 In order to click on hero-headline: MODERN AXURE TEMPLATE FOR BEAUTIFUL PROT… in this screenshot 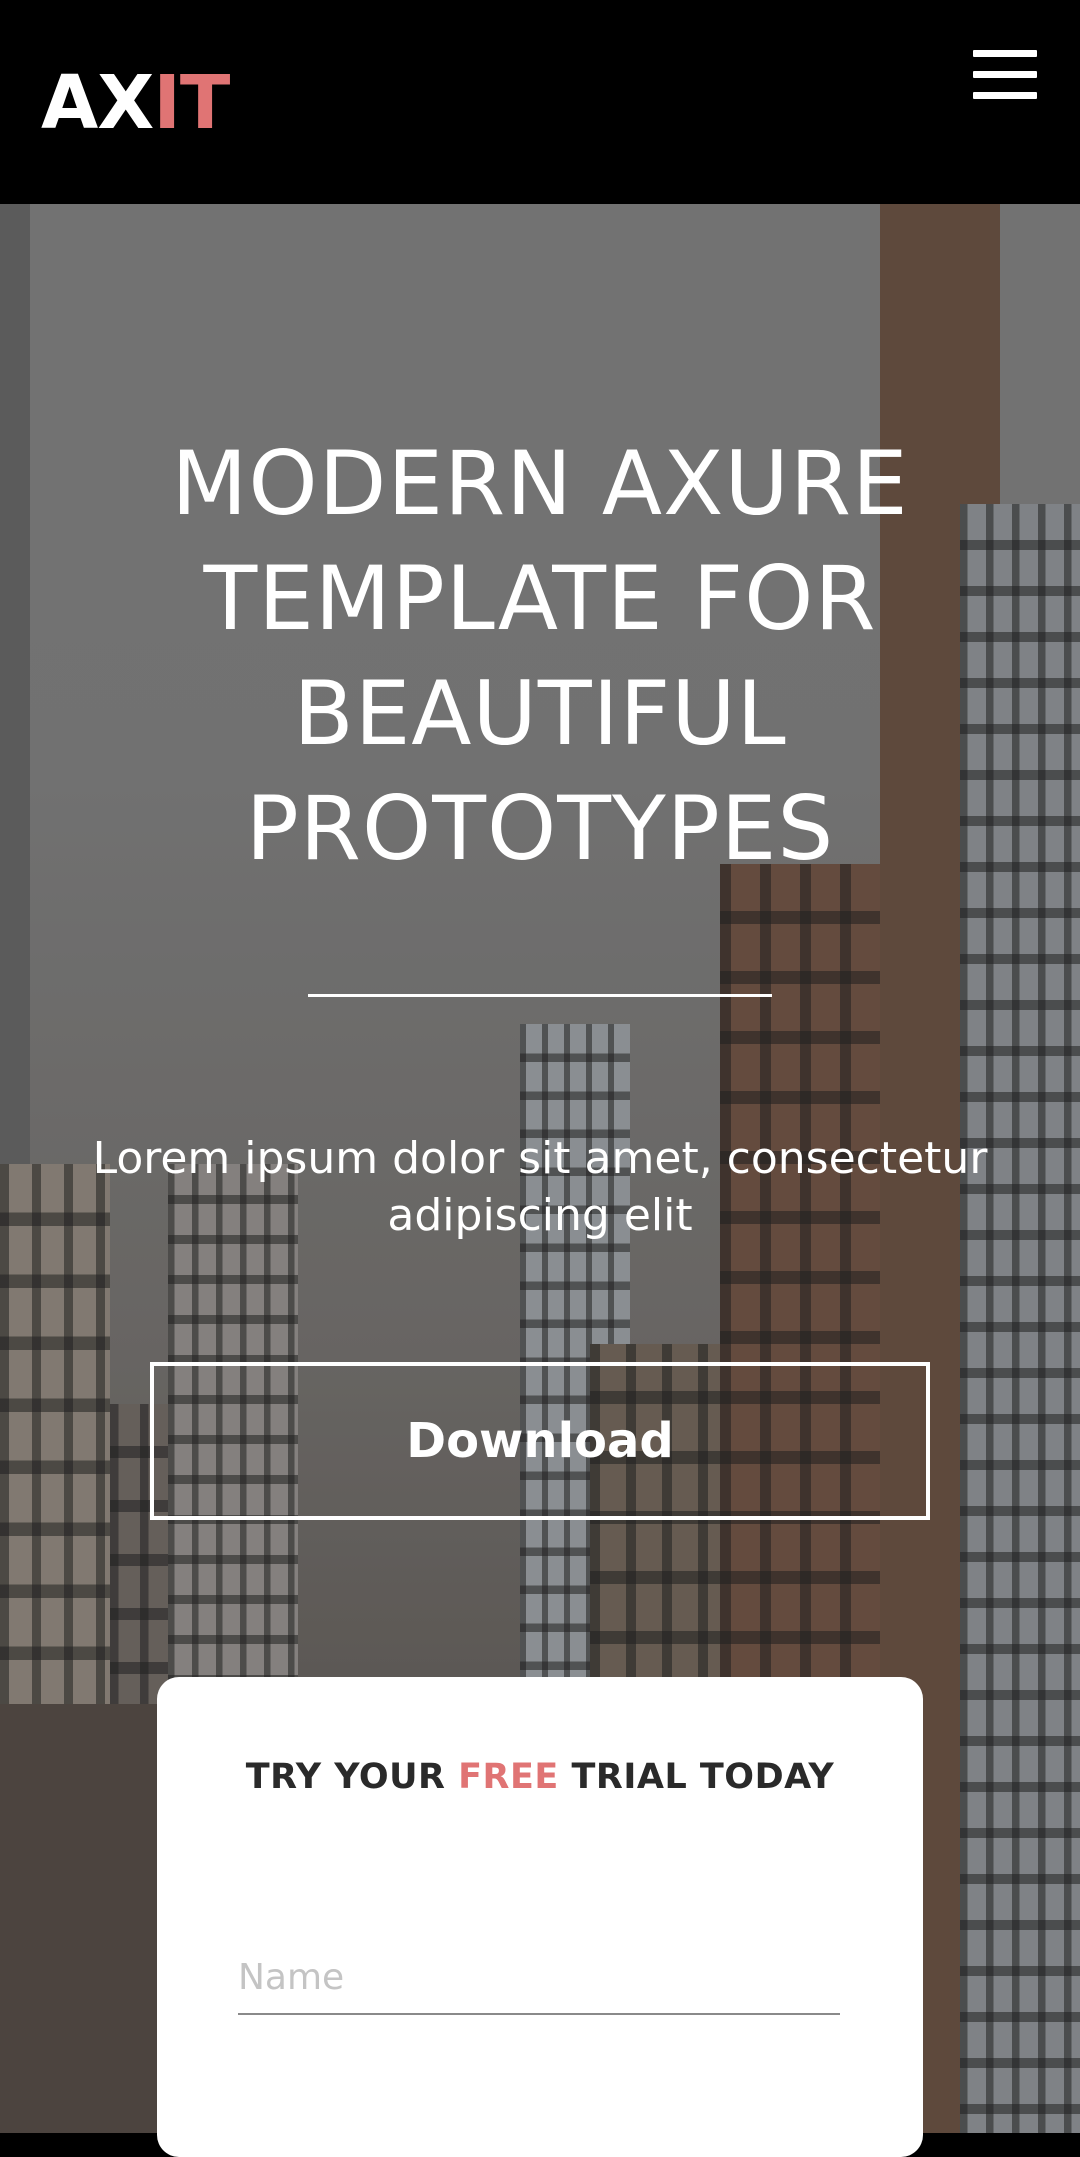, I will do `click(540, 656)`.